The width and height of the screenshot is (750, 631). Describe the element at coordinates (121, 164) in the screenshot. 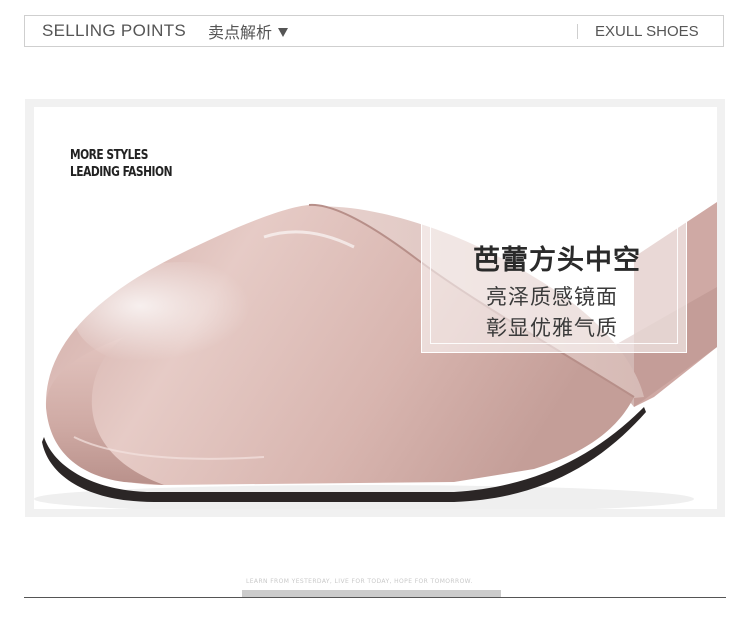

I see `styles-tagline: MORE STYLES LEADING FASHION` at that location.